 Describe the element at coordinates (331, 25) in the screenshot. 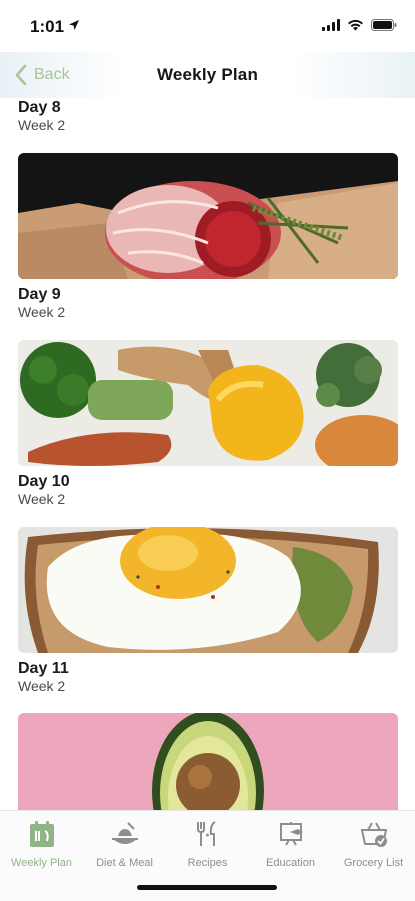

I see `signal-icon` at that location.